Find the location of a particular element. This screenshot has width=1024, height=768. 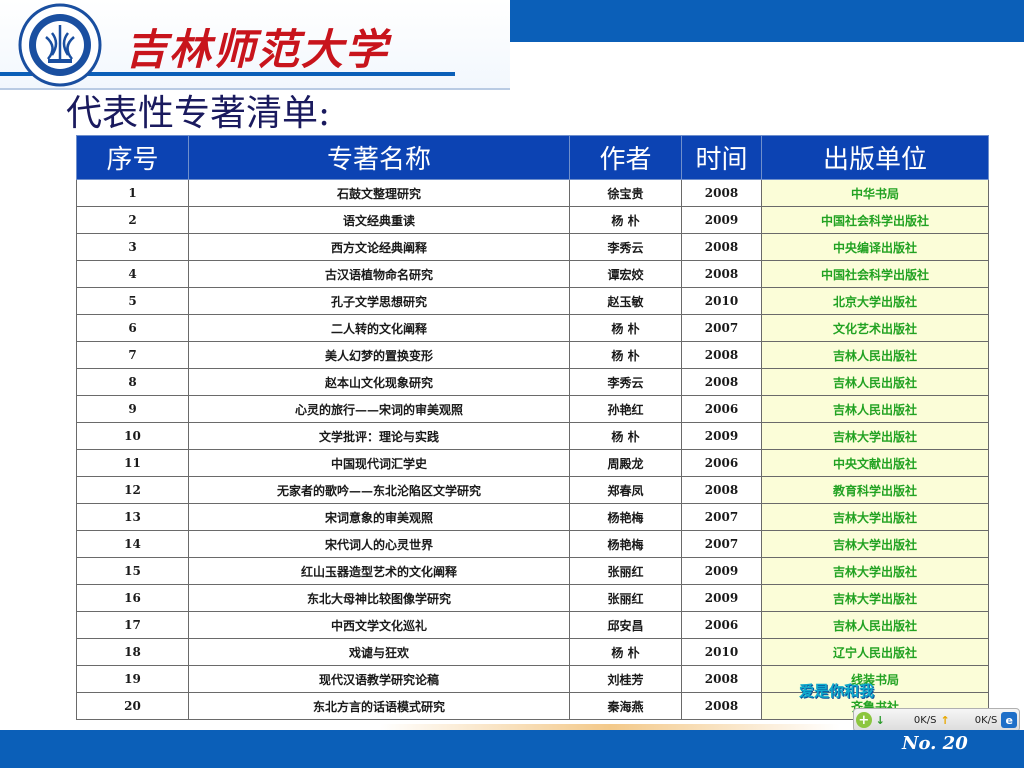

row-publisher: 中央文献出版社 is located at coordinates (875, 463).